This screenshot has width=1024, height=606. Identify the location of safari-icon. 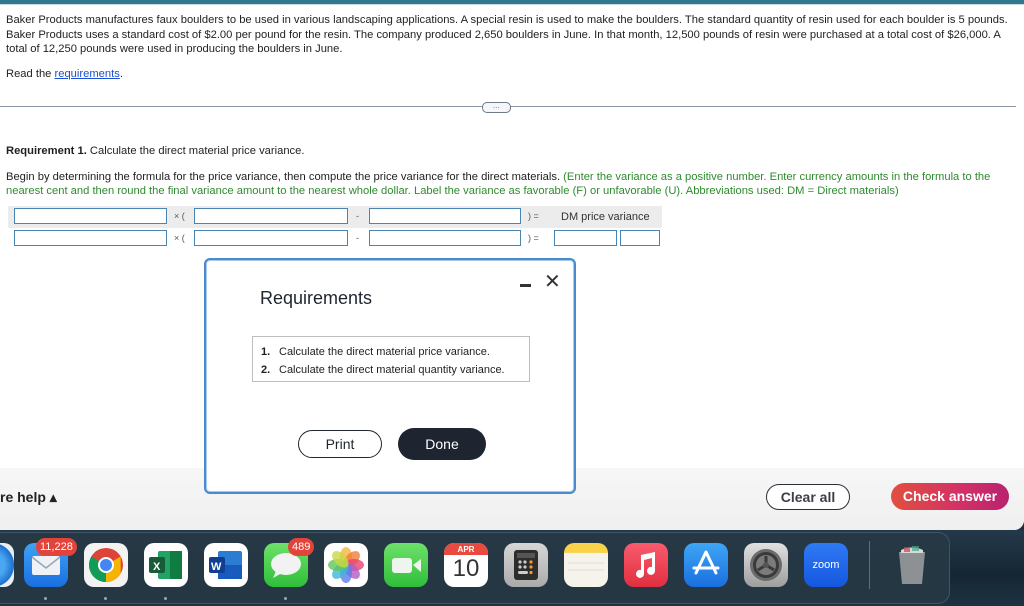
(7, 565).